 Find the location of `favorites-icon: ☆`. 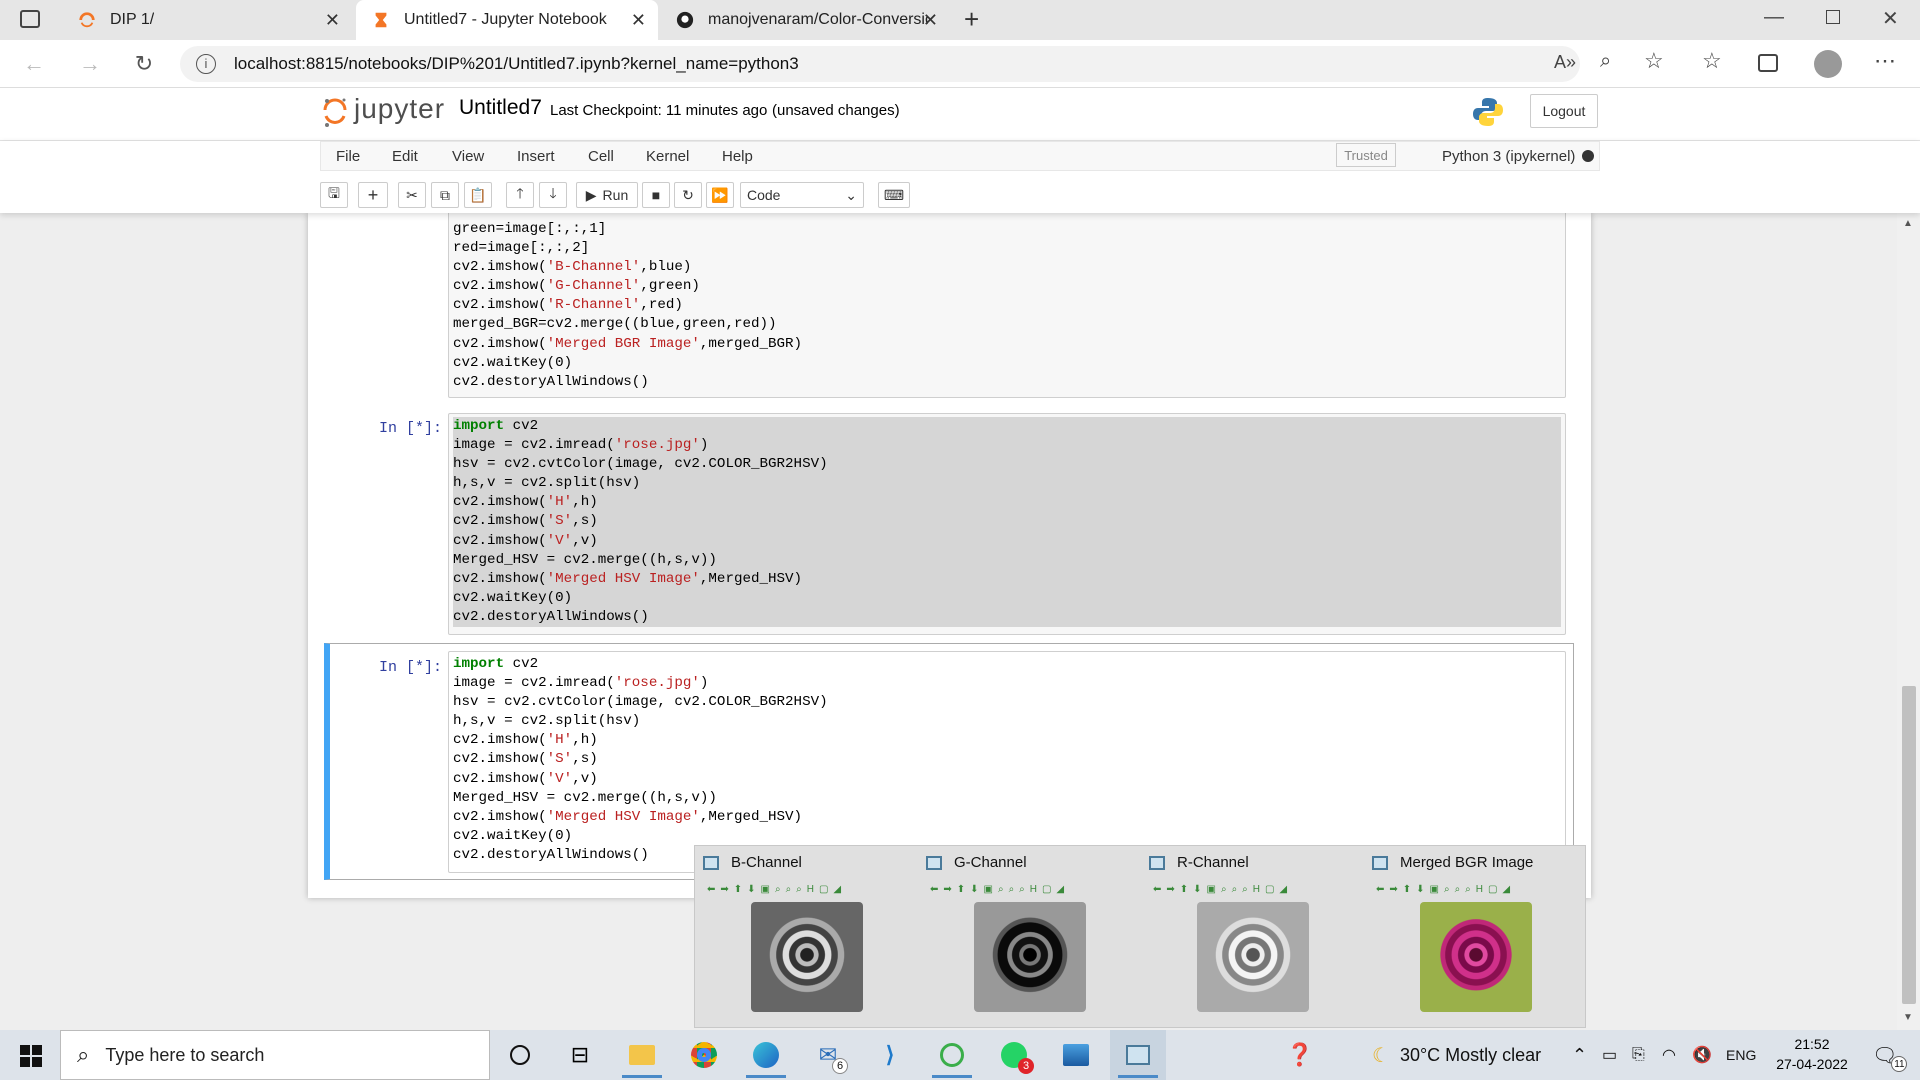

favorites-icon: ☆ is located at coordinates (1712, 61).